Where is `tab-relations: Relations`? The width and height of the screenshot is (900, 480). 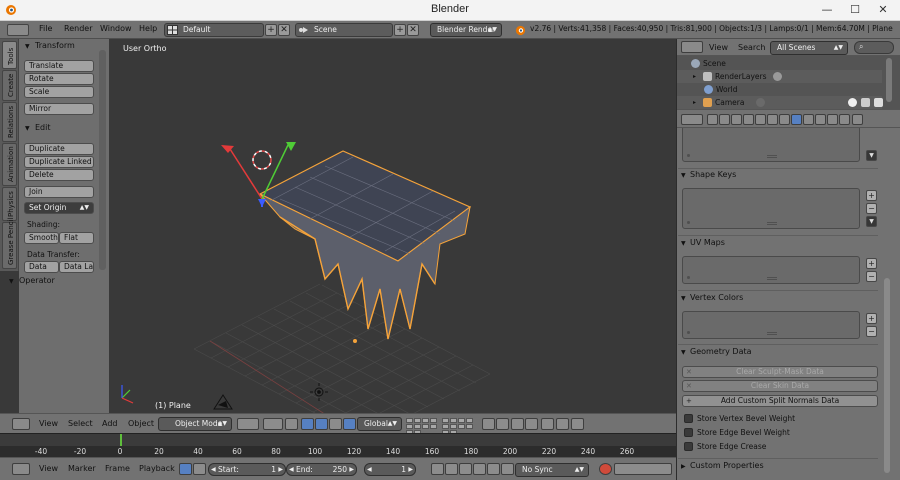 tab-relations: Relations is located at coordinates (9, 122).